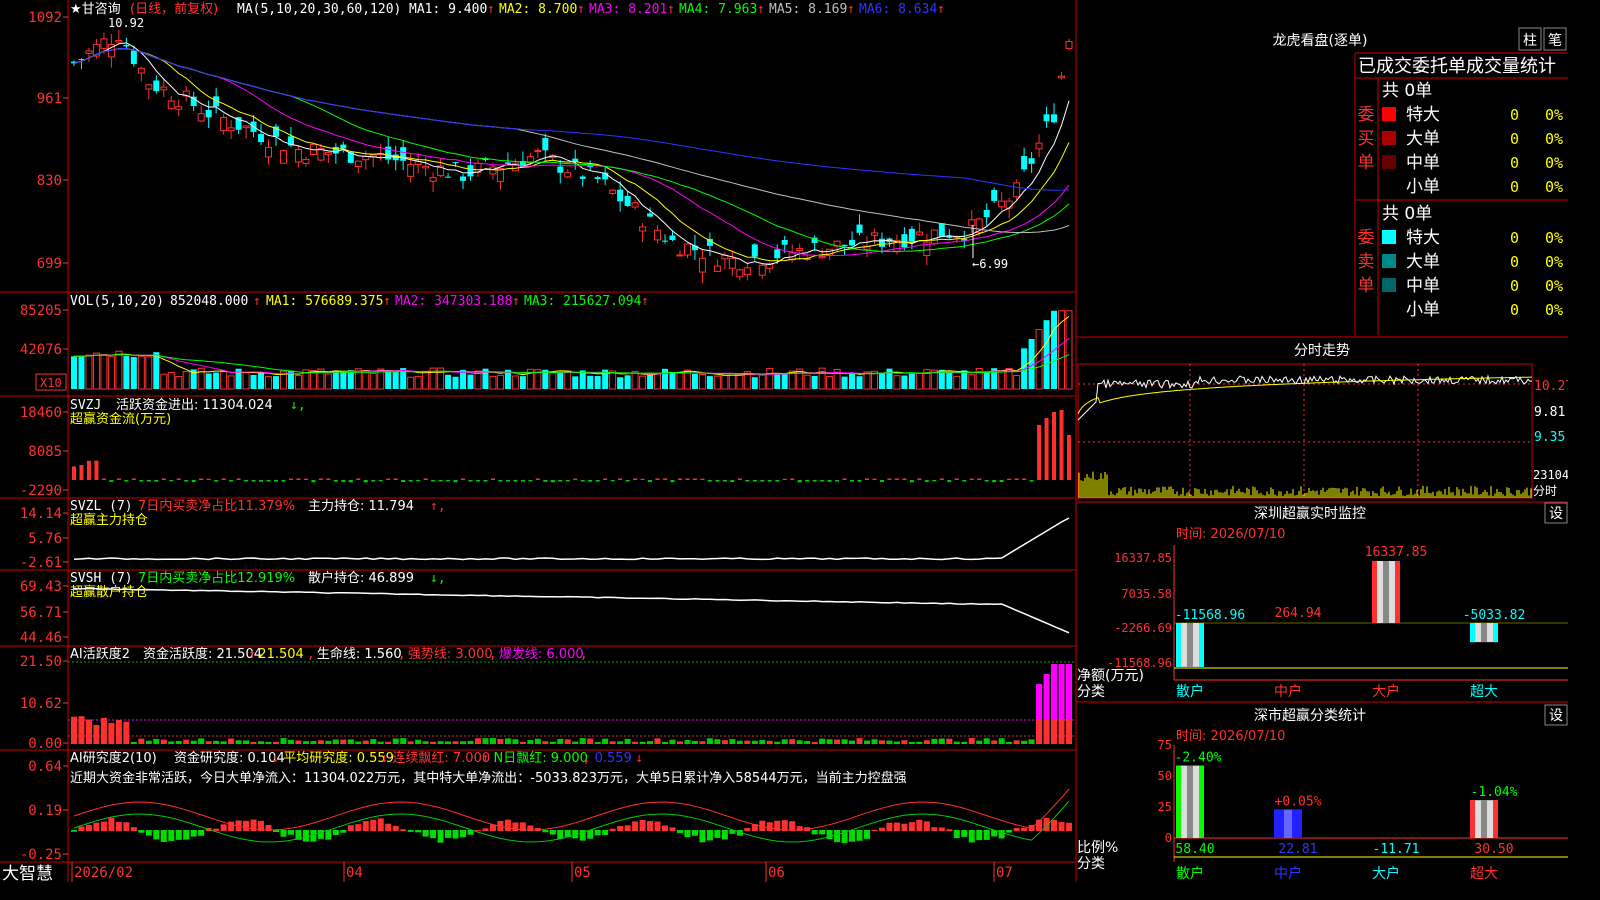 This screenshot has width=1600, height=900. I want to click on ma-value: MA3: 8.201, so click(628, 9).